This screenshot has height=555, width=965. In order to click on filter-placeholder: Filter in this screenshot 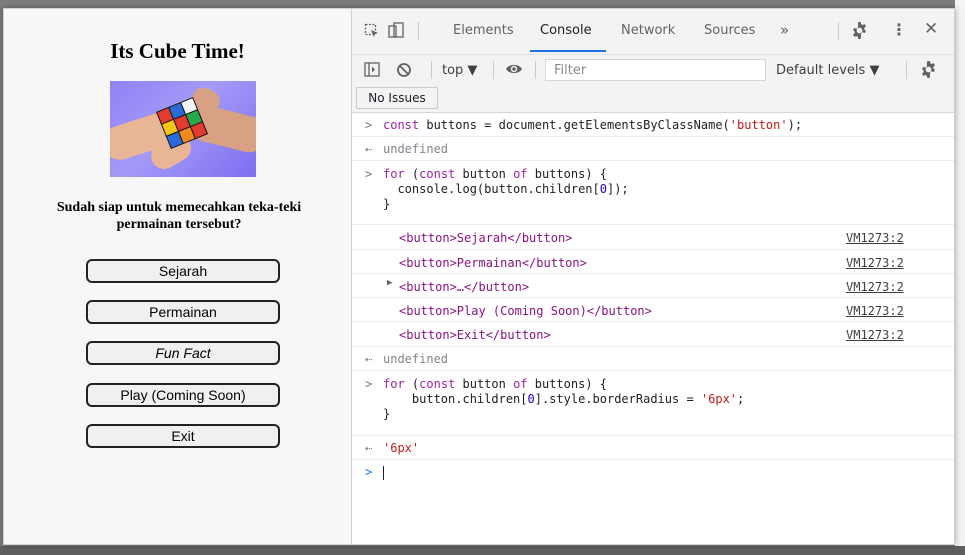, I will do `click(570, 70)`.